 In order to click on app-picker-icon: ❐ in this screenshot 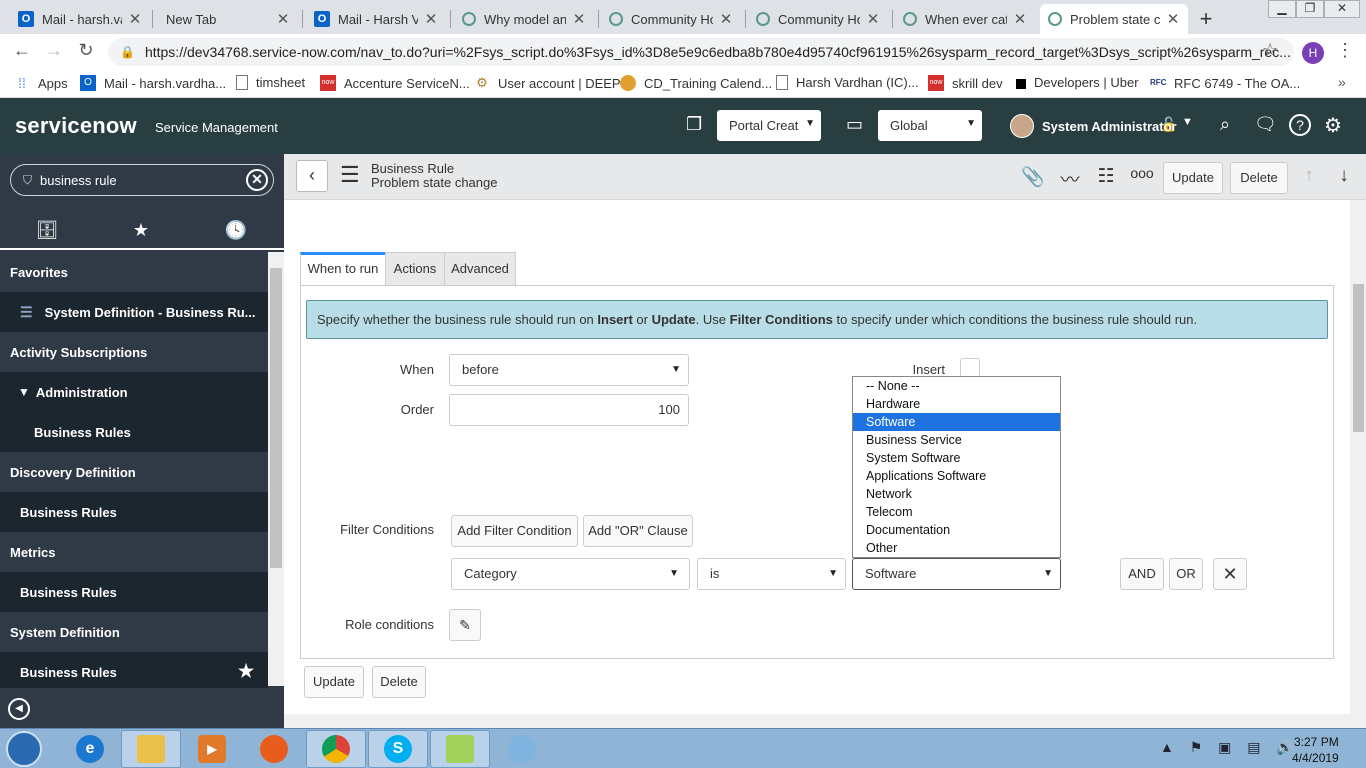, I will do `click(694, 124)`.